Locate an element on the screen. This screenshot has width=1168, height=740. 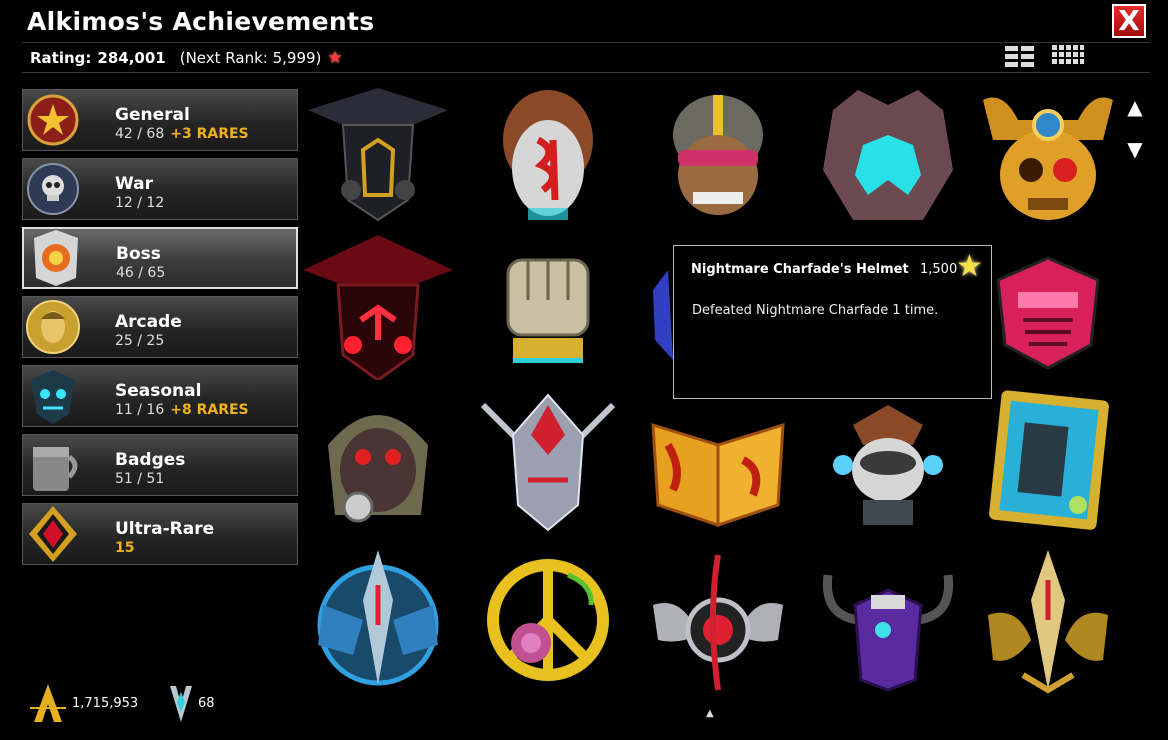
window-title: Alkimos's Achievements is located at coordinates (201, 21).